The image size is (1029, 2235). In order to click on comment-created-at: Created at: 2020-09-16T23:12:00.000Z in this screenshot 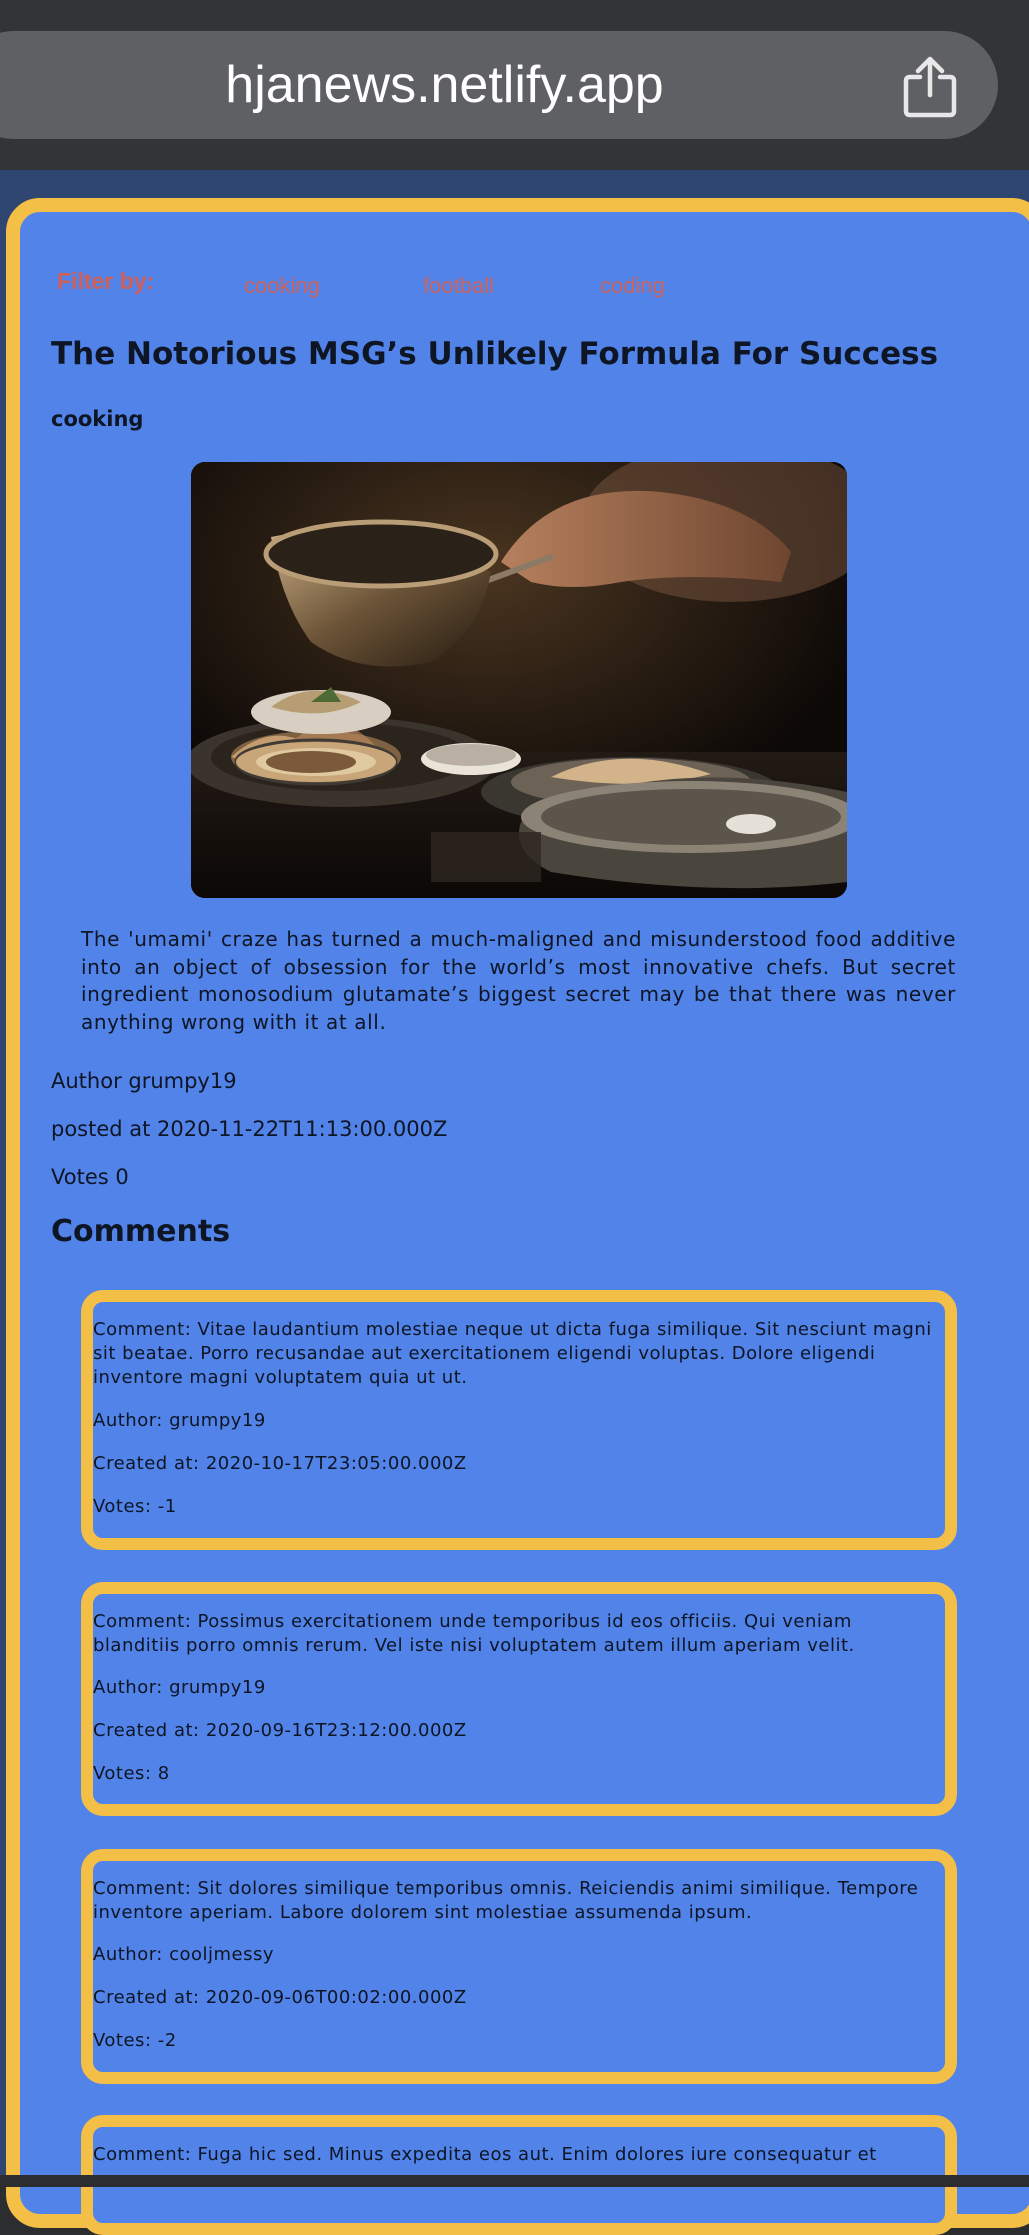, I will do `click(280, 1730)`.